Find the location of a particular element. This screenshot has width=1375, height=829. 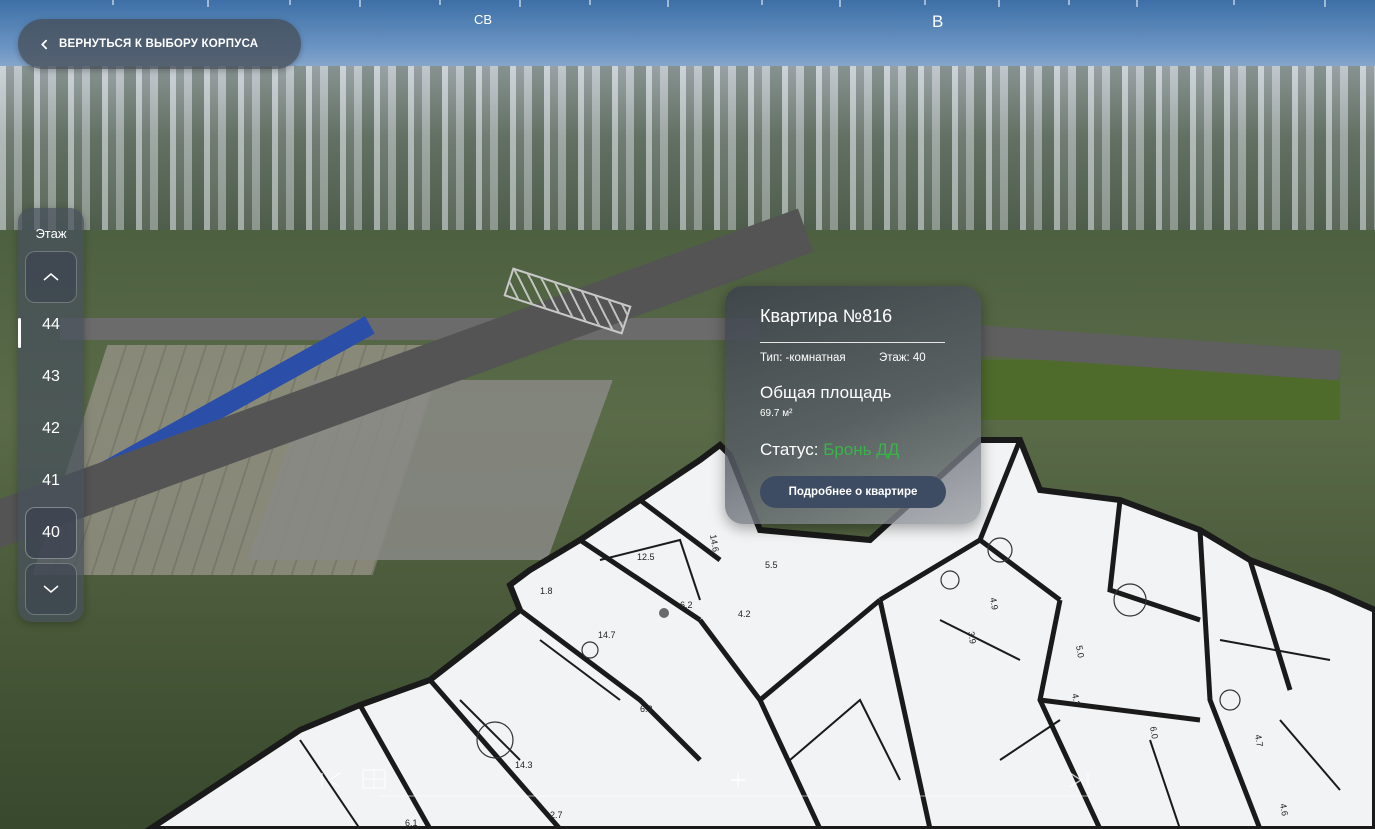

svg-text: 4.7 is located at coordinates (1259, 741).